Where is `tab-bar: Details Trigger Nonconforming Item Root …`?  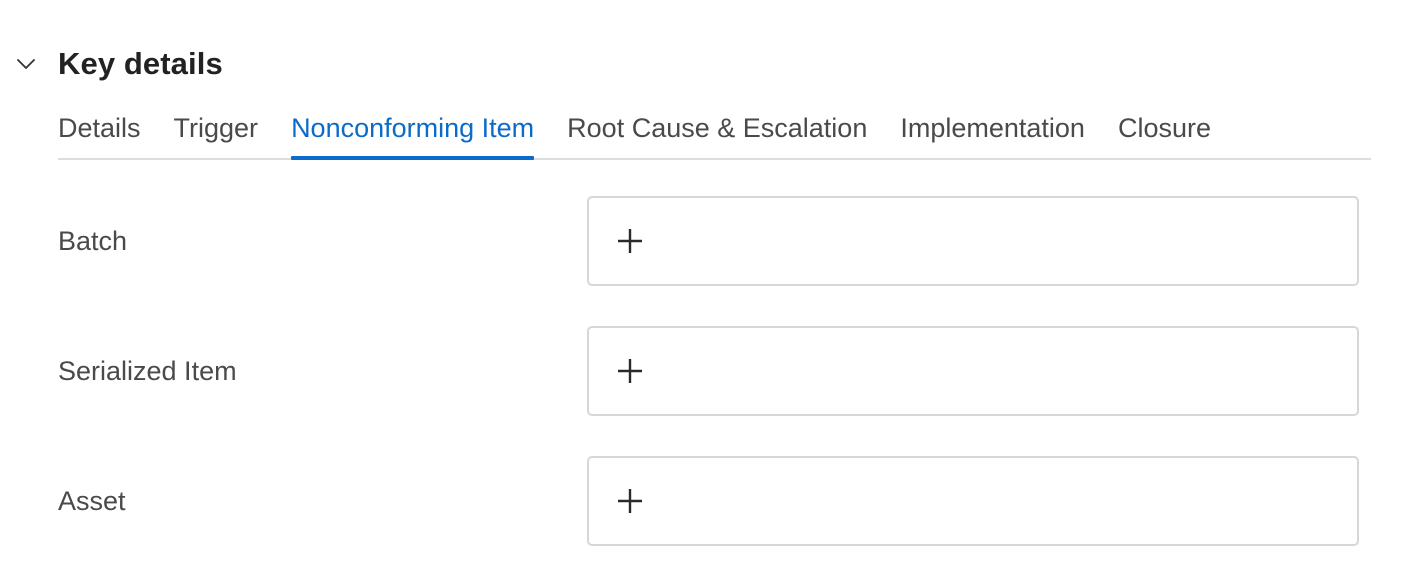
tab-bar: Details Trigger Nonconforming Item Root … is located at coordinates (714, 132).